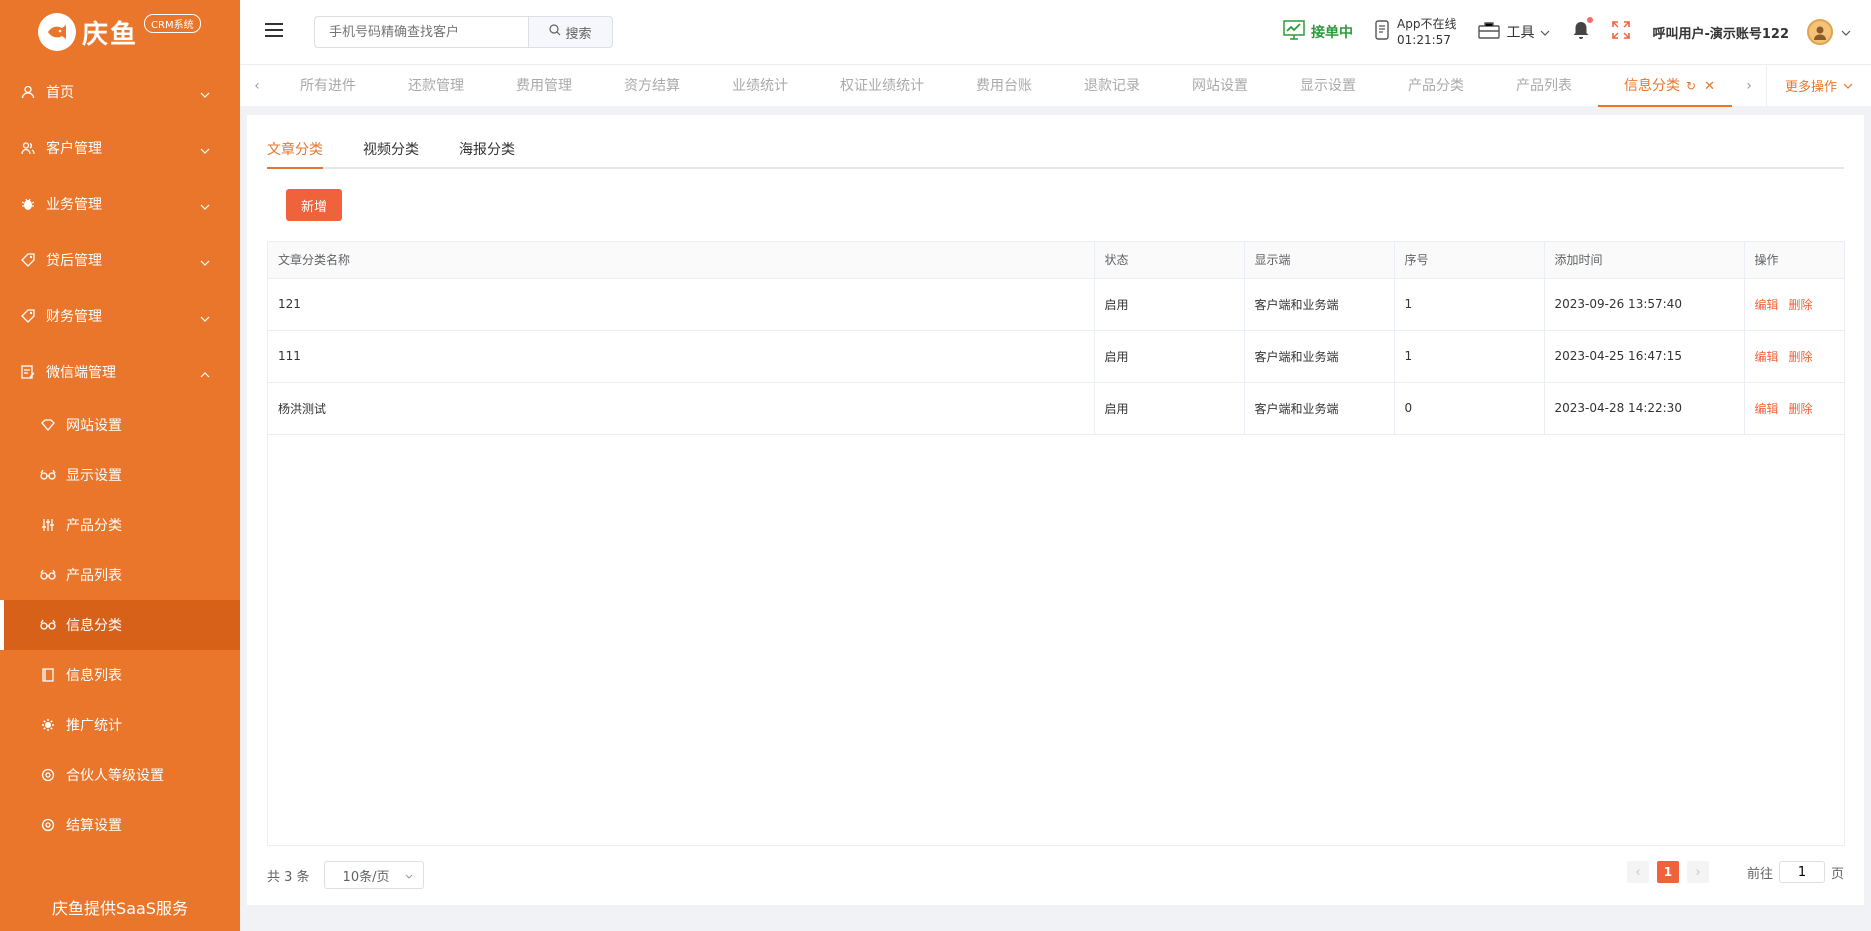  I want to click on more-operations-label: 更多操作, so click(1810, 87).